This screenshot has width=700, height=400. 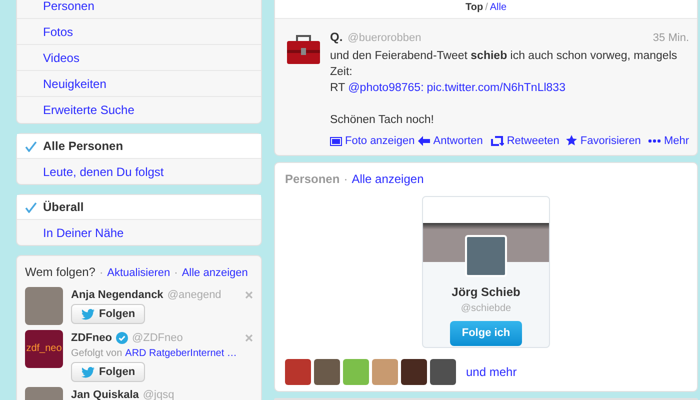 I want to click on header-link: Alle anzeigen, so click(x=215, y=273).